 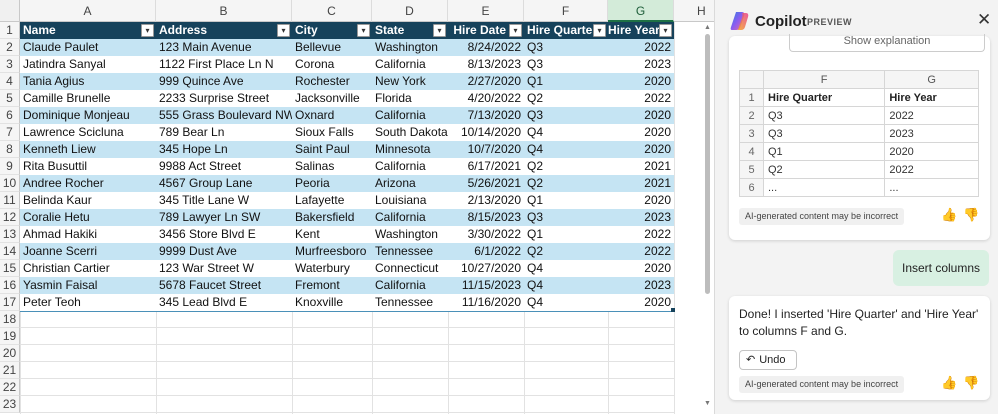 I want to click on table-cell: Jatindra Sanyal, so click(x=88, y=64).